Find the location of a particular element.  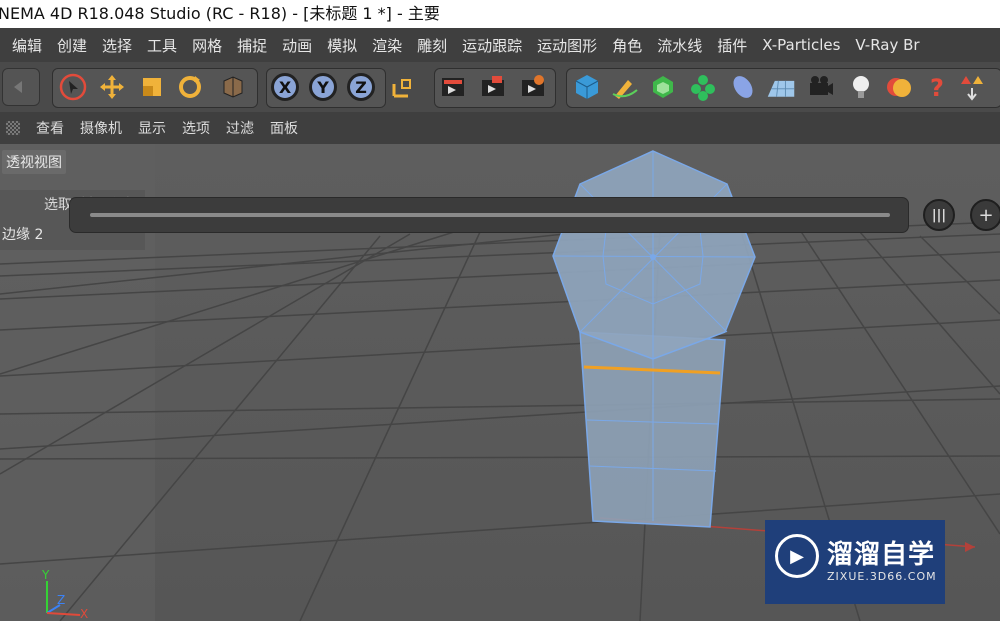

tag-icon is located at coordinates (972, 88).